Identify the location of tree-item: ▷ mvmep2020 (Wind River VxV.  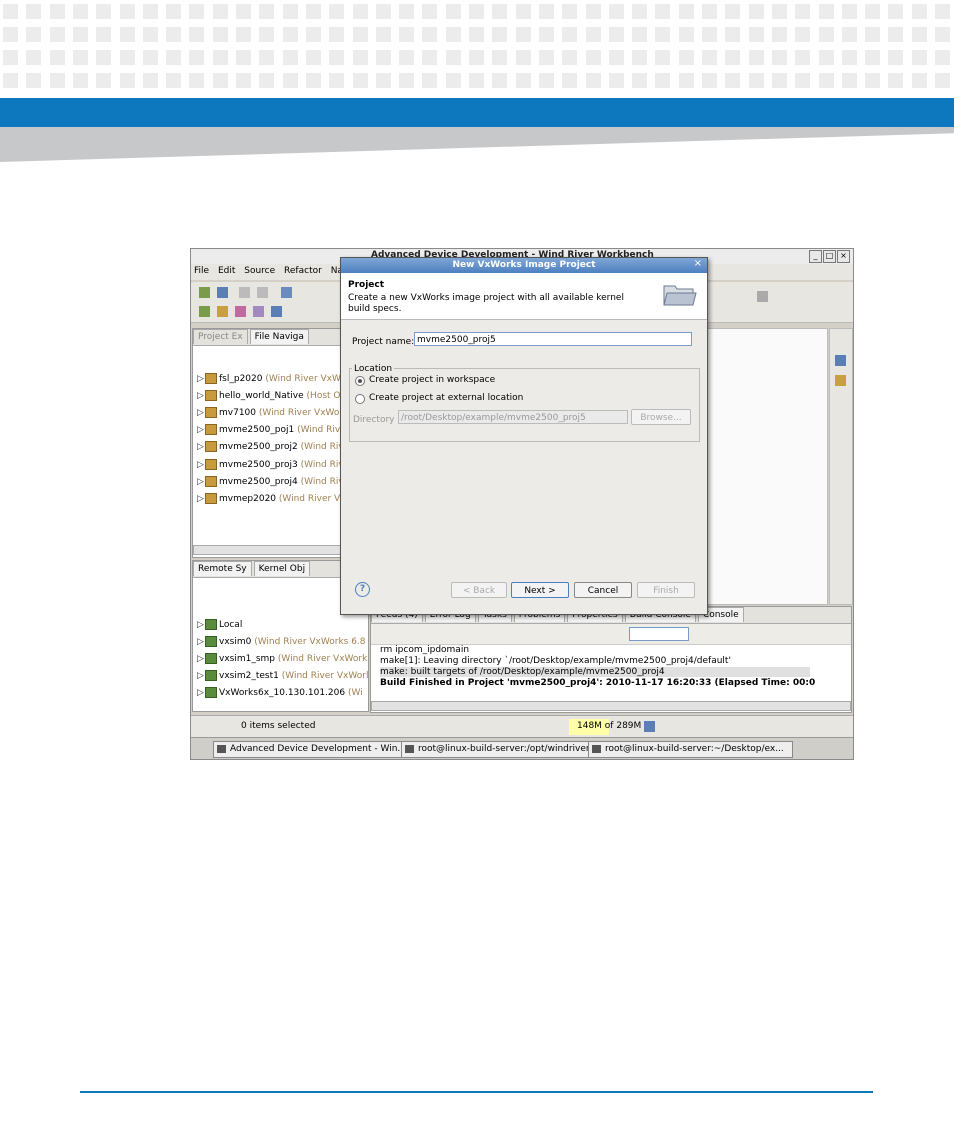
(274, 498).